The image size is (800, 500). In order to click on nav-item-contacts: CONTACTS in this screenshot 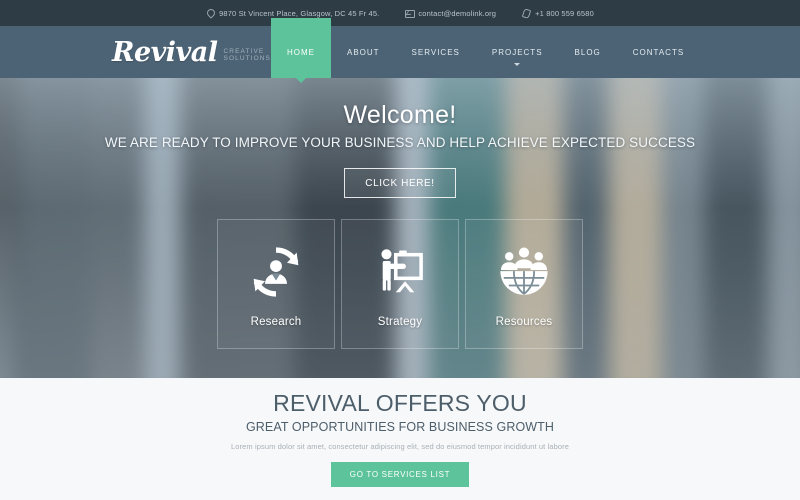, I will do `click(658, 52)`.